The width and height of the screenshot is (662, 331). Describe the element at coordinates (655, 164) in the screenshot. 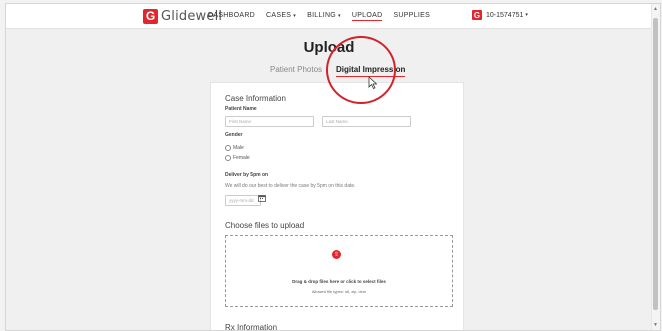

I see `scrollbar-thumb` at that location.